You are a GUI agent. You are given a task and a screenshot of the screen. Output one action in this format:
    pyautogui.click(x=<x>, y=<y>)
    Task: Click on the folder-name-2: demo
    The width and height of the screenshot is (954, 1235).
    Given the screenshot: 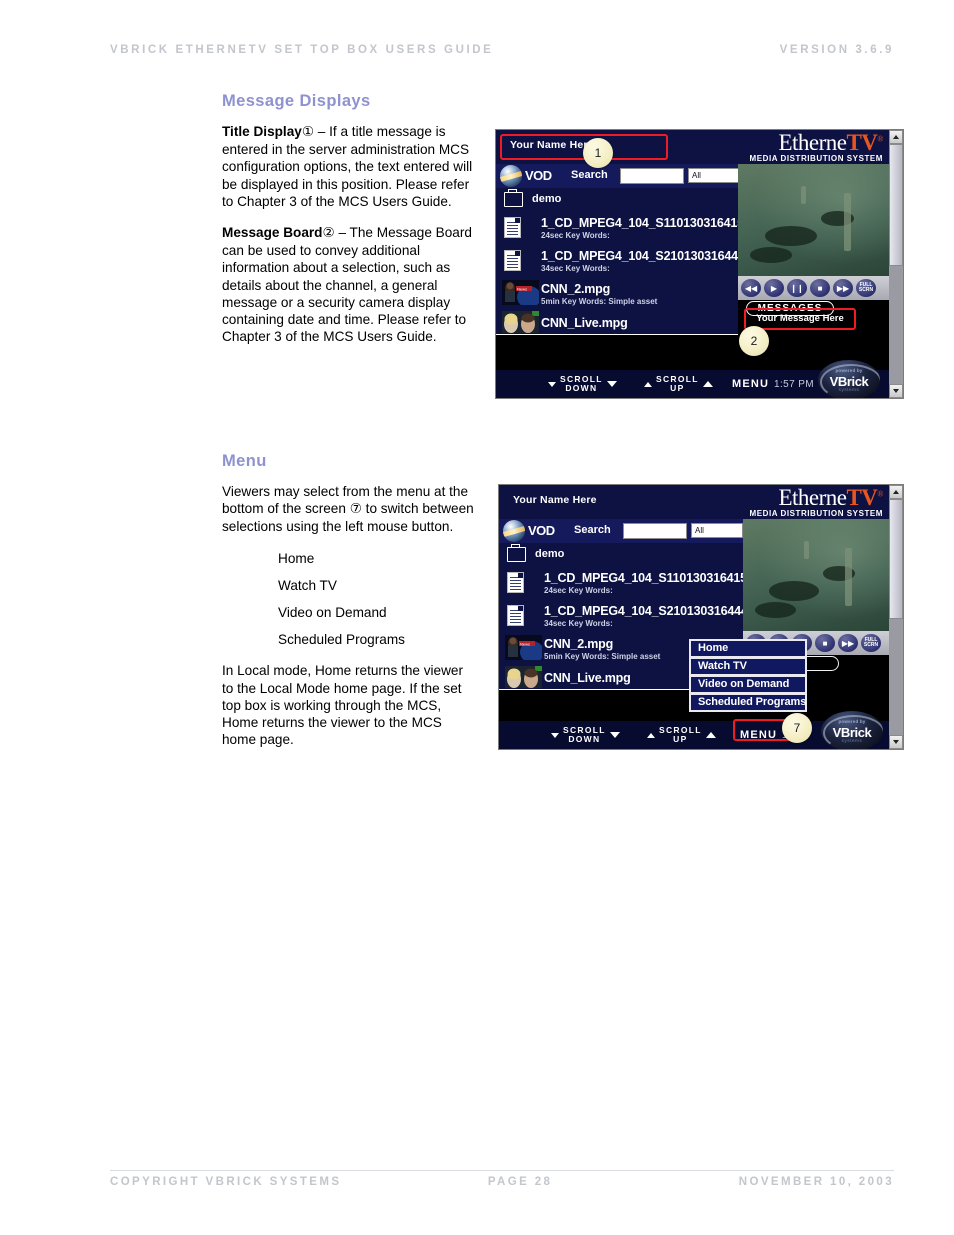 What is the action you would take?
    pyautogui.click(x=550, y=554)
    